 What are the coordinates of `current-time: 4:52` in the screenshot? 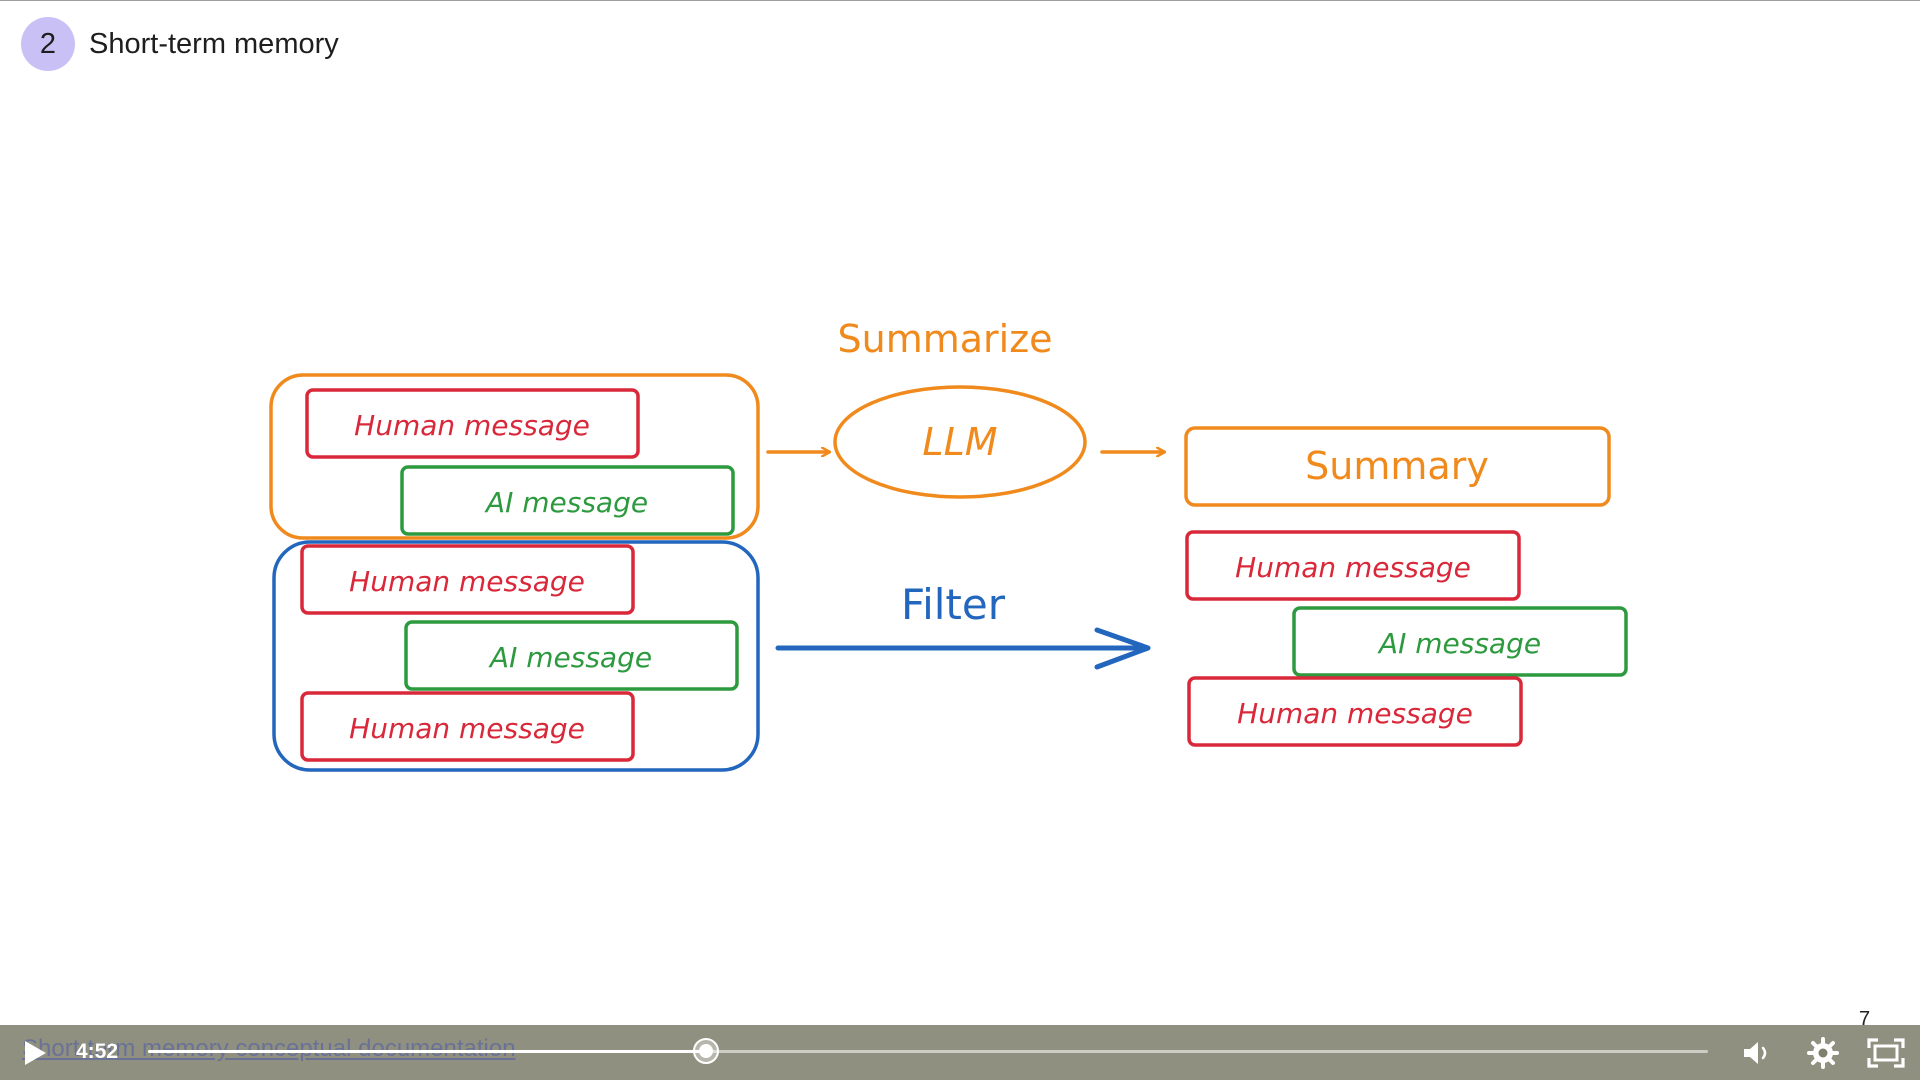 It's located at (97, 1051).